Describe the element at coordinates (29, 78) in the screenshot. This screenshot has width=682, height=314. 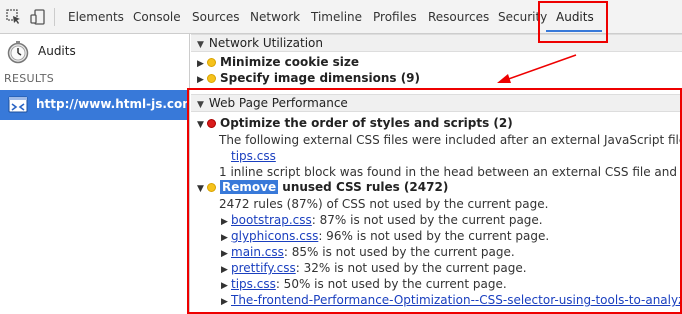
I see `sidebar-results-heading: RESULTS` at that location.